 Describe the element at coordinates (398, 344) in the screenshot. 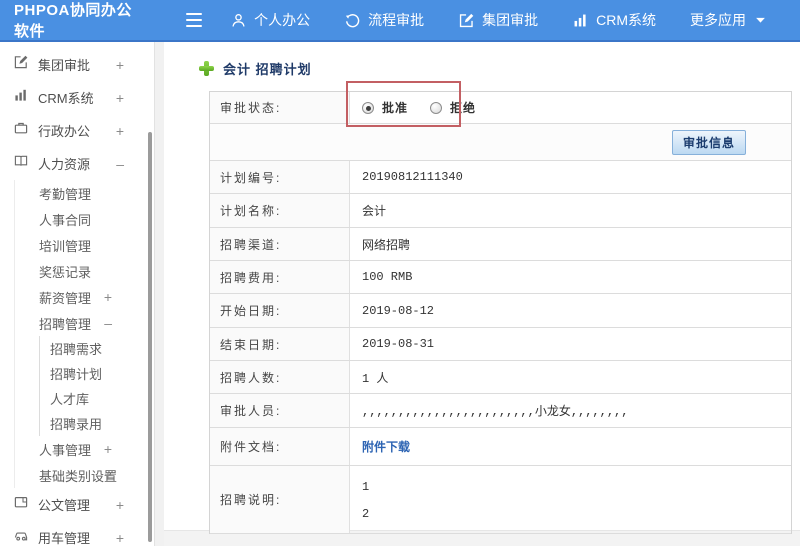

I see `field-value: 2019-08-31` at that location.